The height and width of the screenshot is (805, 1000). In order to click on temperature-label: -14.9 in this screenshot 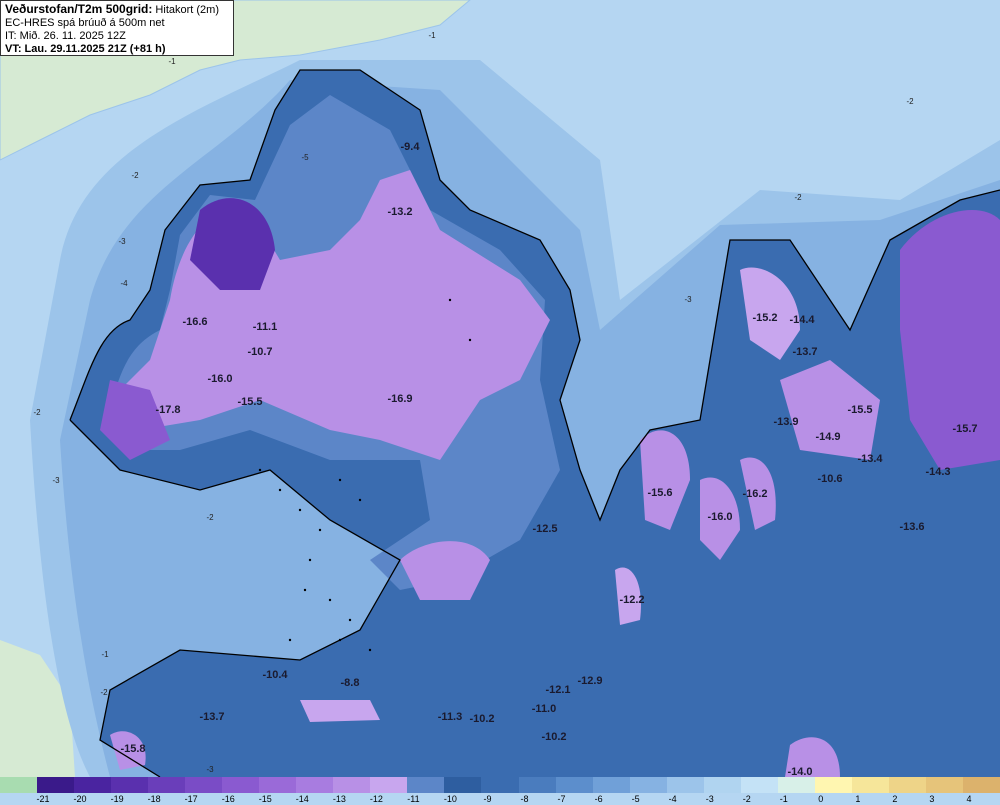, I will do `click(827, 437)`.